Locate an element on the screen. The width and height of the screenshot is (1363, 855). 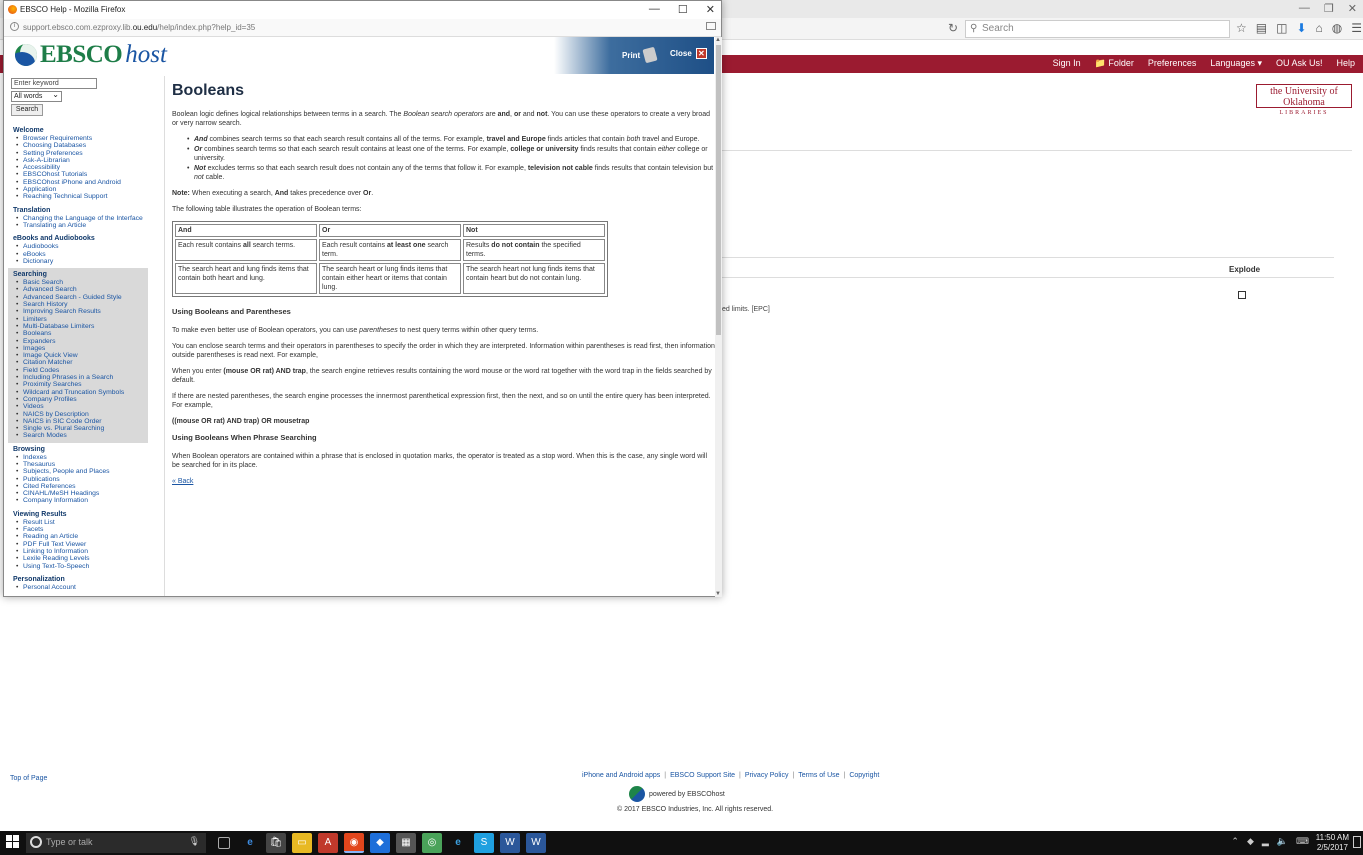
footer-link: Privacy Policy is located at coordinates (767, 775).